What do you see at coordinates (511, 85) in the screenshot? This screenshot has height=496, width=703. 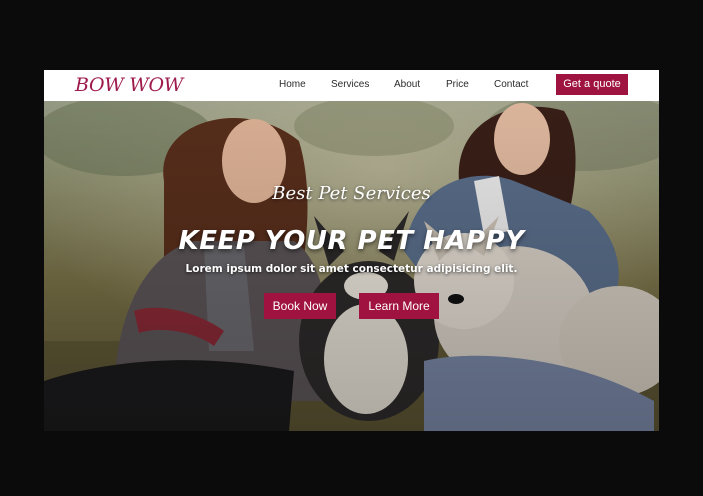 I see `nav-link-contact: Contact` at bounding box center [511, 85].